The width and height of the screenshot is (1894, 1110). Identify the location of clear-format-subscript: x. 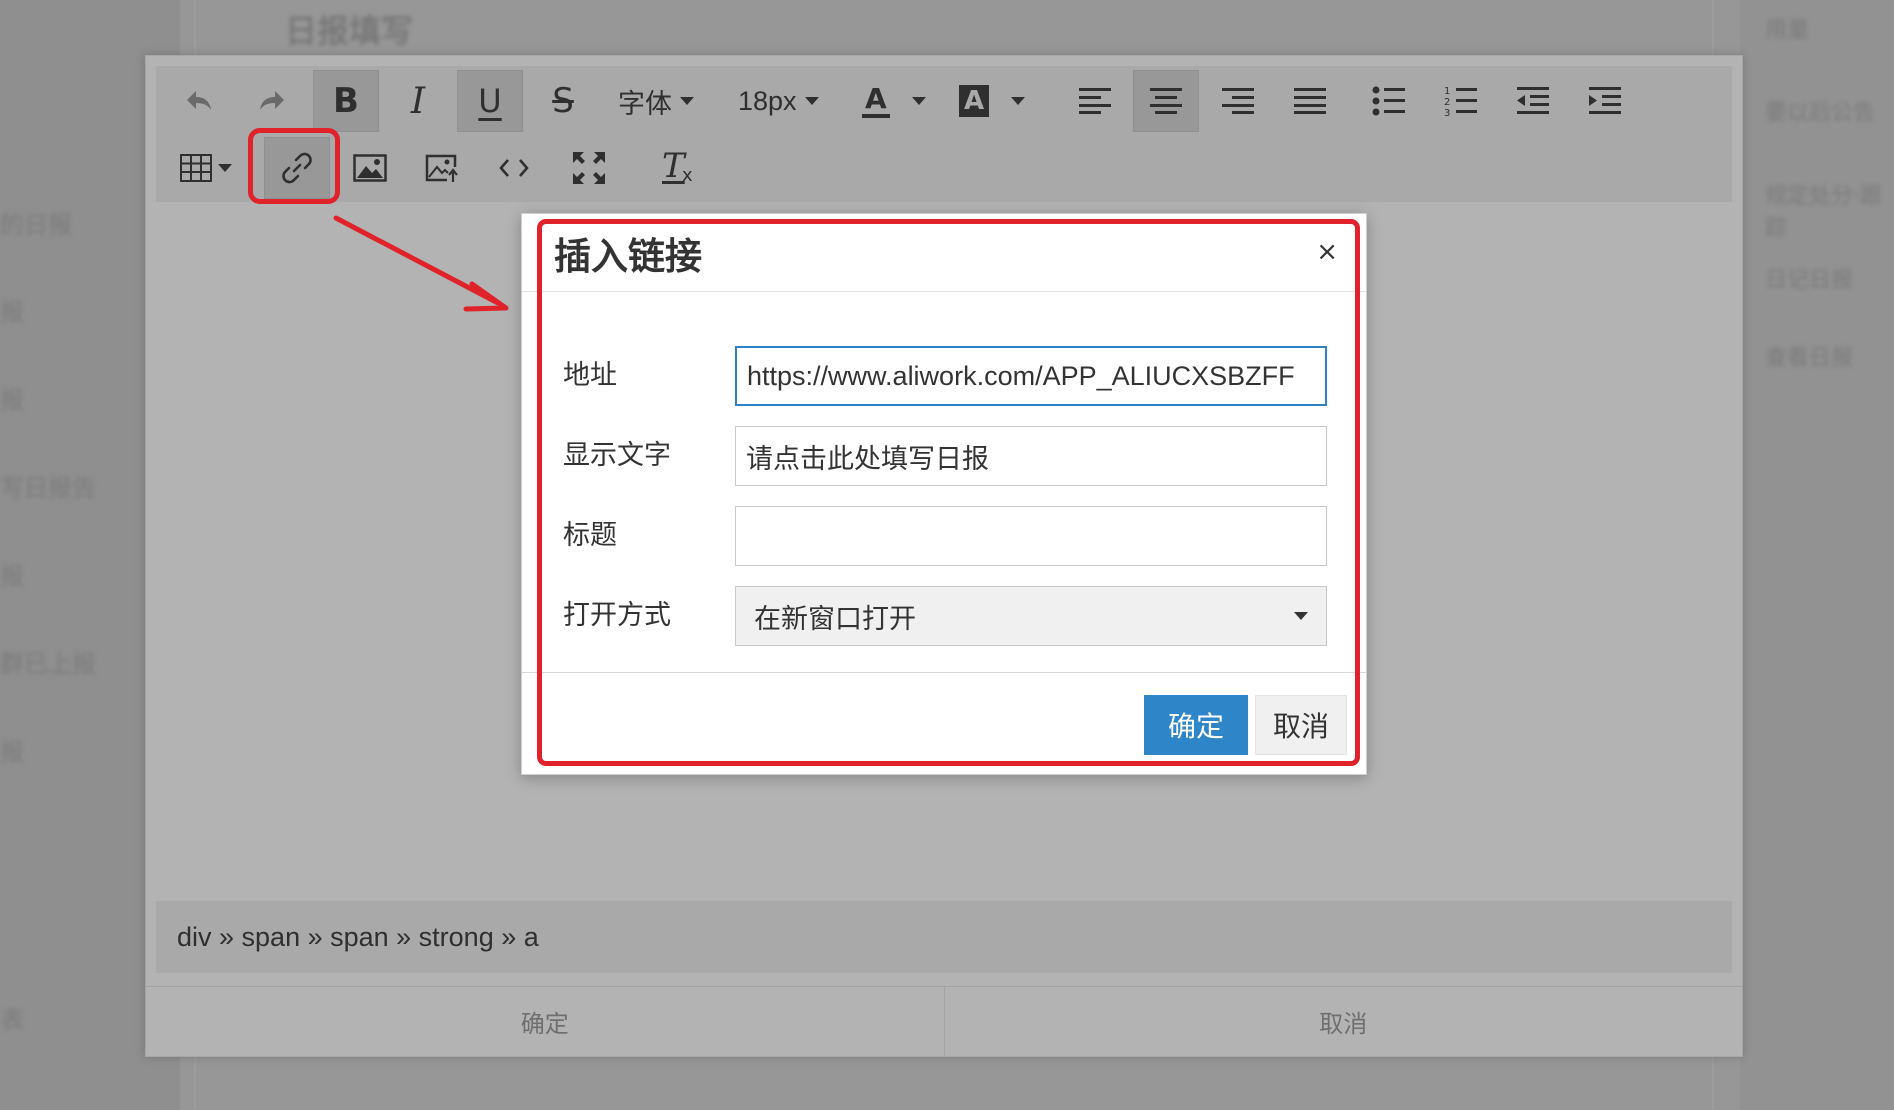
(687, 175).